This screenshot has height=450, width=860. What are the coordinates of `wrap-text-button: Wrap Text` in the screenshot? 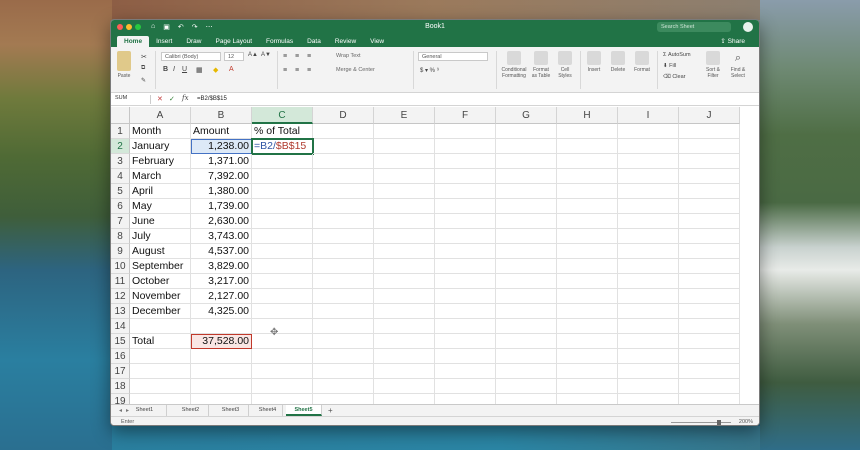 It's located at (348, 56).